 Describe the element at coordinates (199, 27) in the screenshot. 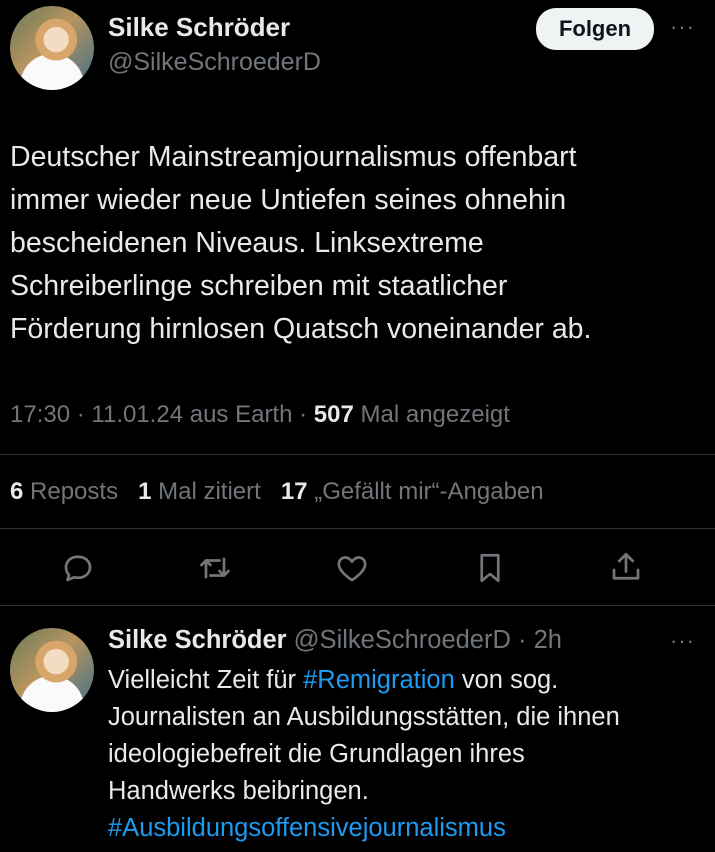

I see `author-name: Silke Schröder` at that location.